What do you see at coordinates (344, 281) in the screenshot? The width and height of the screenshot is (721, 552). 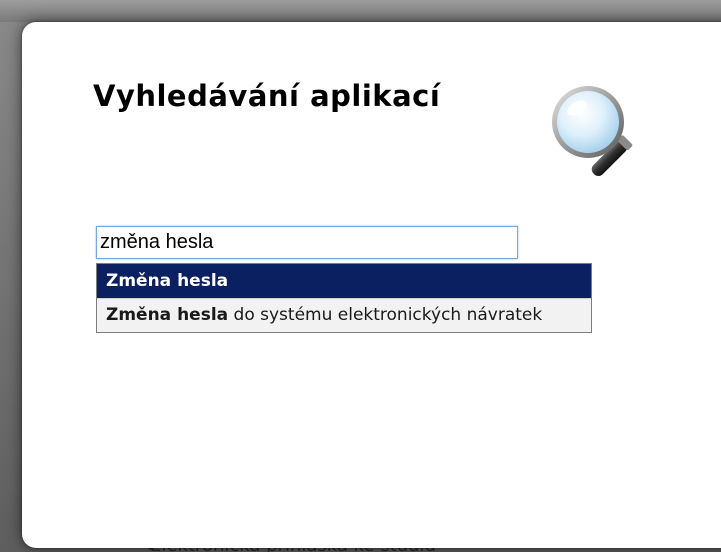 I see `autocomplete-item: Změna hesla` at bounding box center [344, 281].